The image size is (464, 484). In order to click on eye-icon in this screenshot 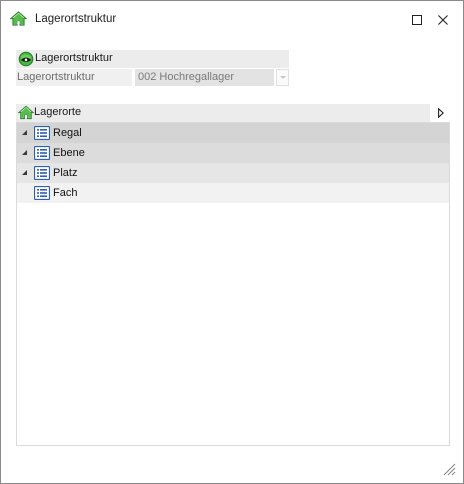, I will do `click(26, 59)`.